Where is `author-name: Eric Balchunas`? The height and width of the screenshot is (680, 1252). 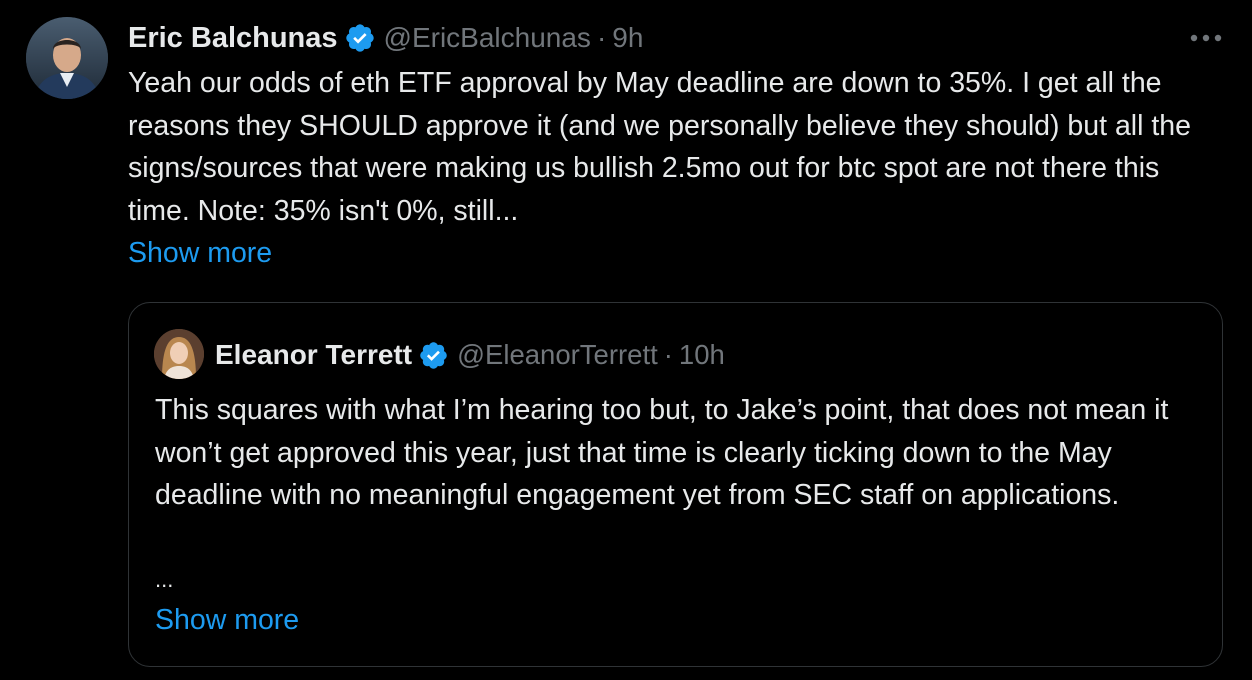 author-name: Eric Balchunas is located at coordinates (233, 38).